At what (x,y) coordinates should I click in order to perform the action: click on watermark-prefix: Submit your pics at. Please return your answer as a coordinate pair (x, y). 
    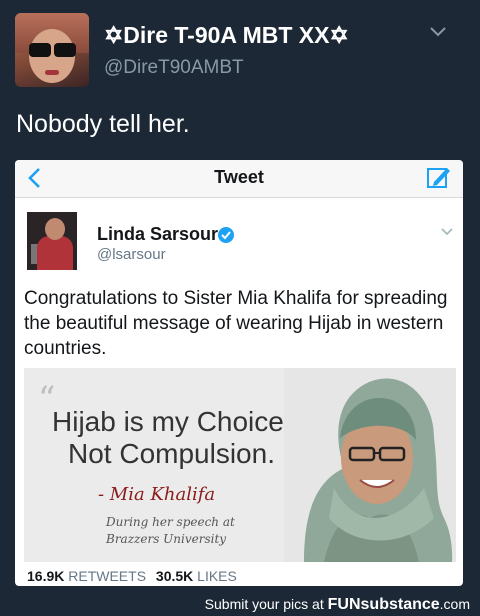
    Looking at the image, I should click on (264, 604).